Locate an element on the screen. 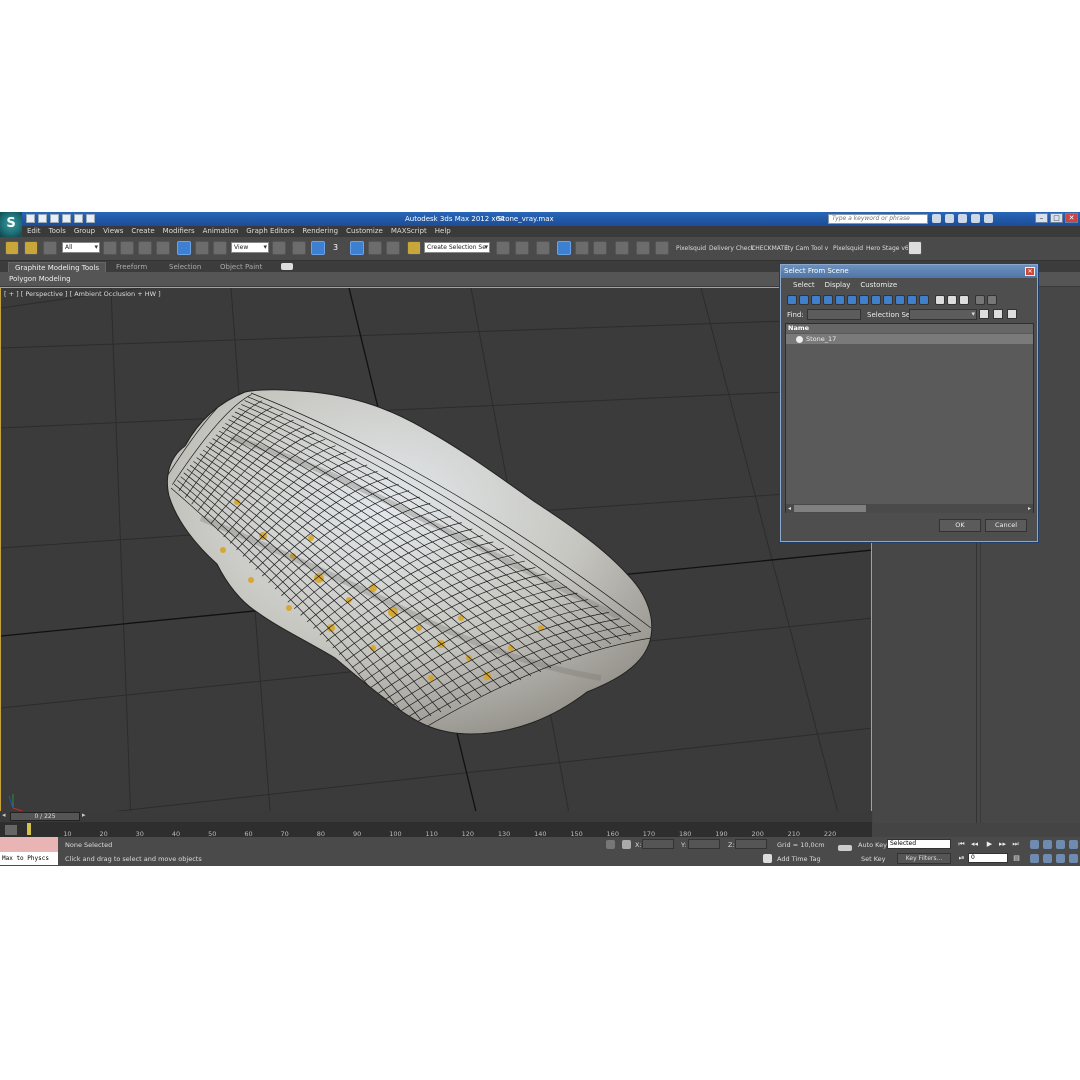  favorites-star-icon is located at coordinates (975, 218).